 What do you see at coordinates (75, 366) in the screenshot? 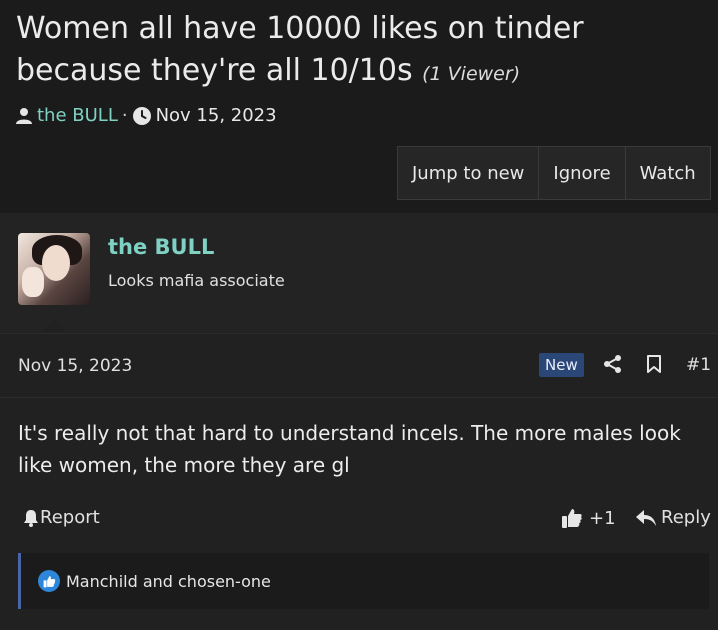
I see `post-date: Nov 15, 2023` at bounding box center [75, 366].